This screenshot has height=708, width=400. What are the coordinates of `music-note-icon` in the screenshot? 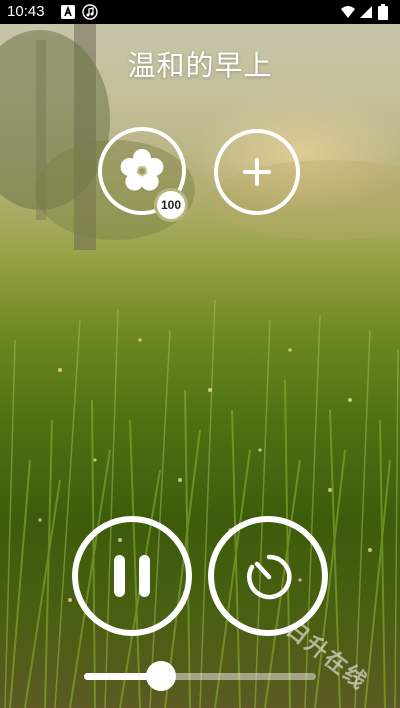 It's located at (90, 12).